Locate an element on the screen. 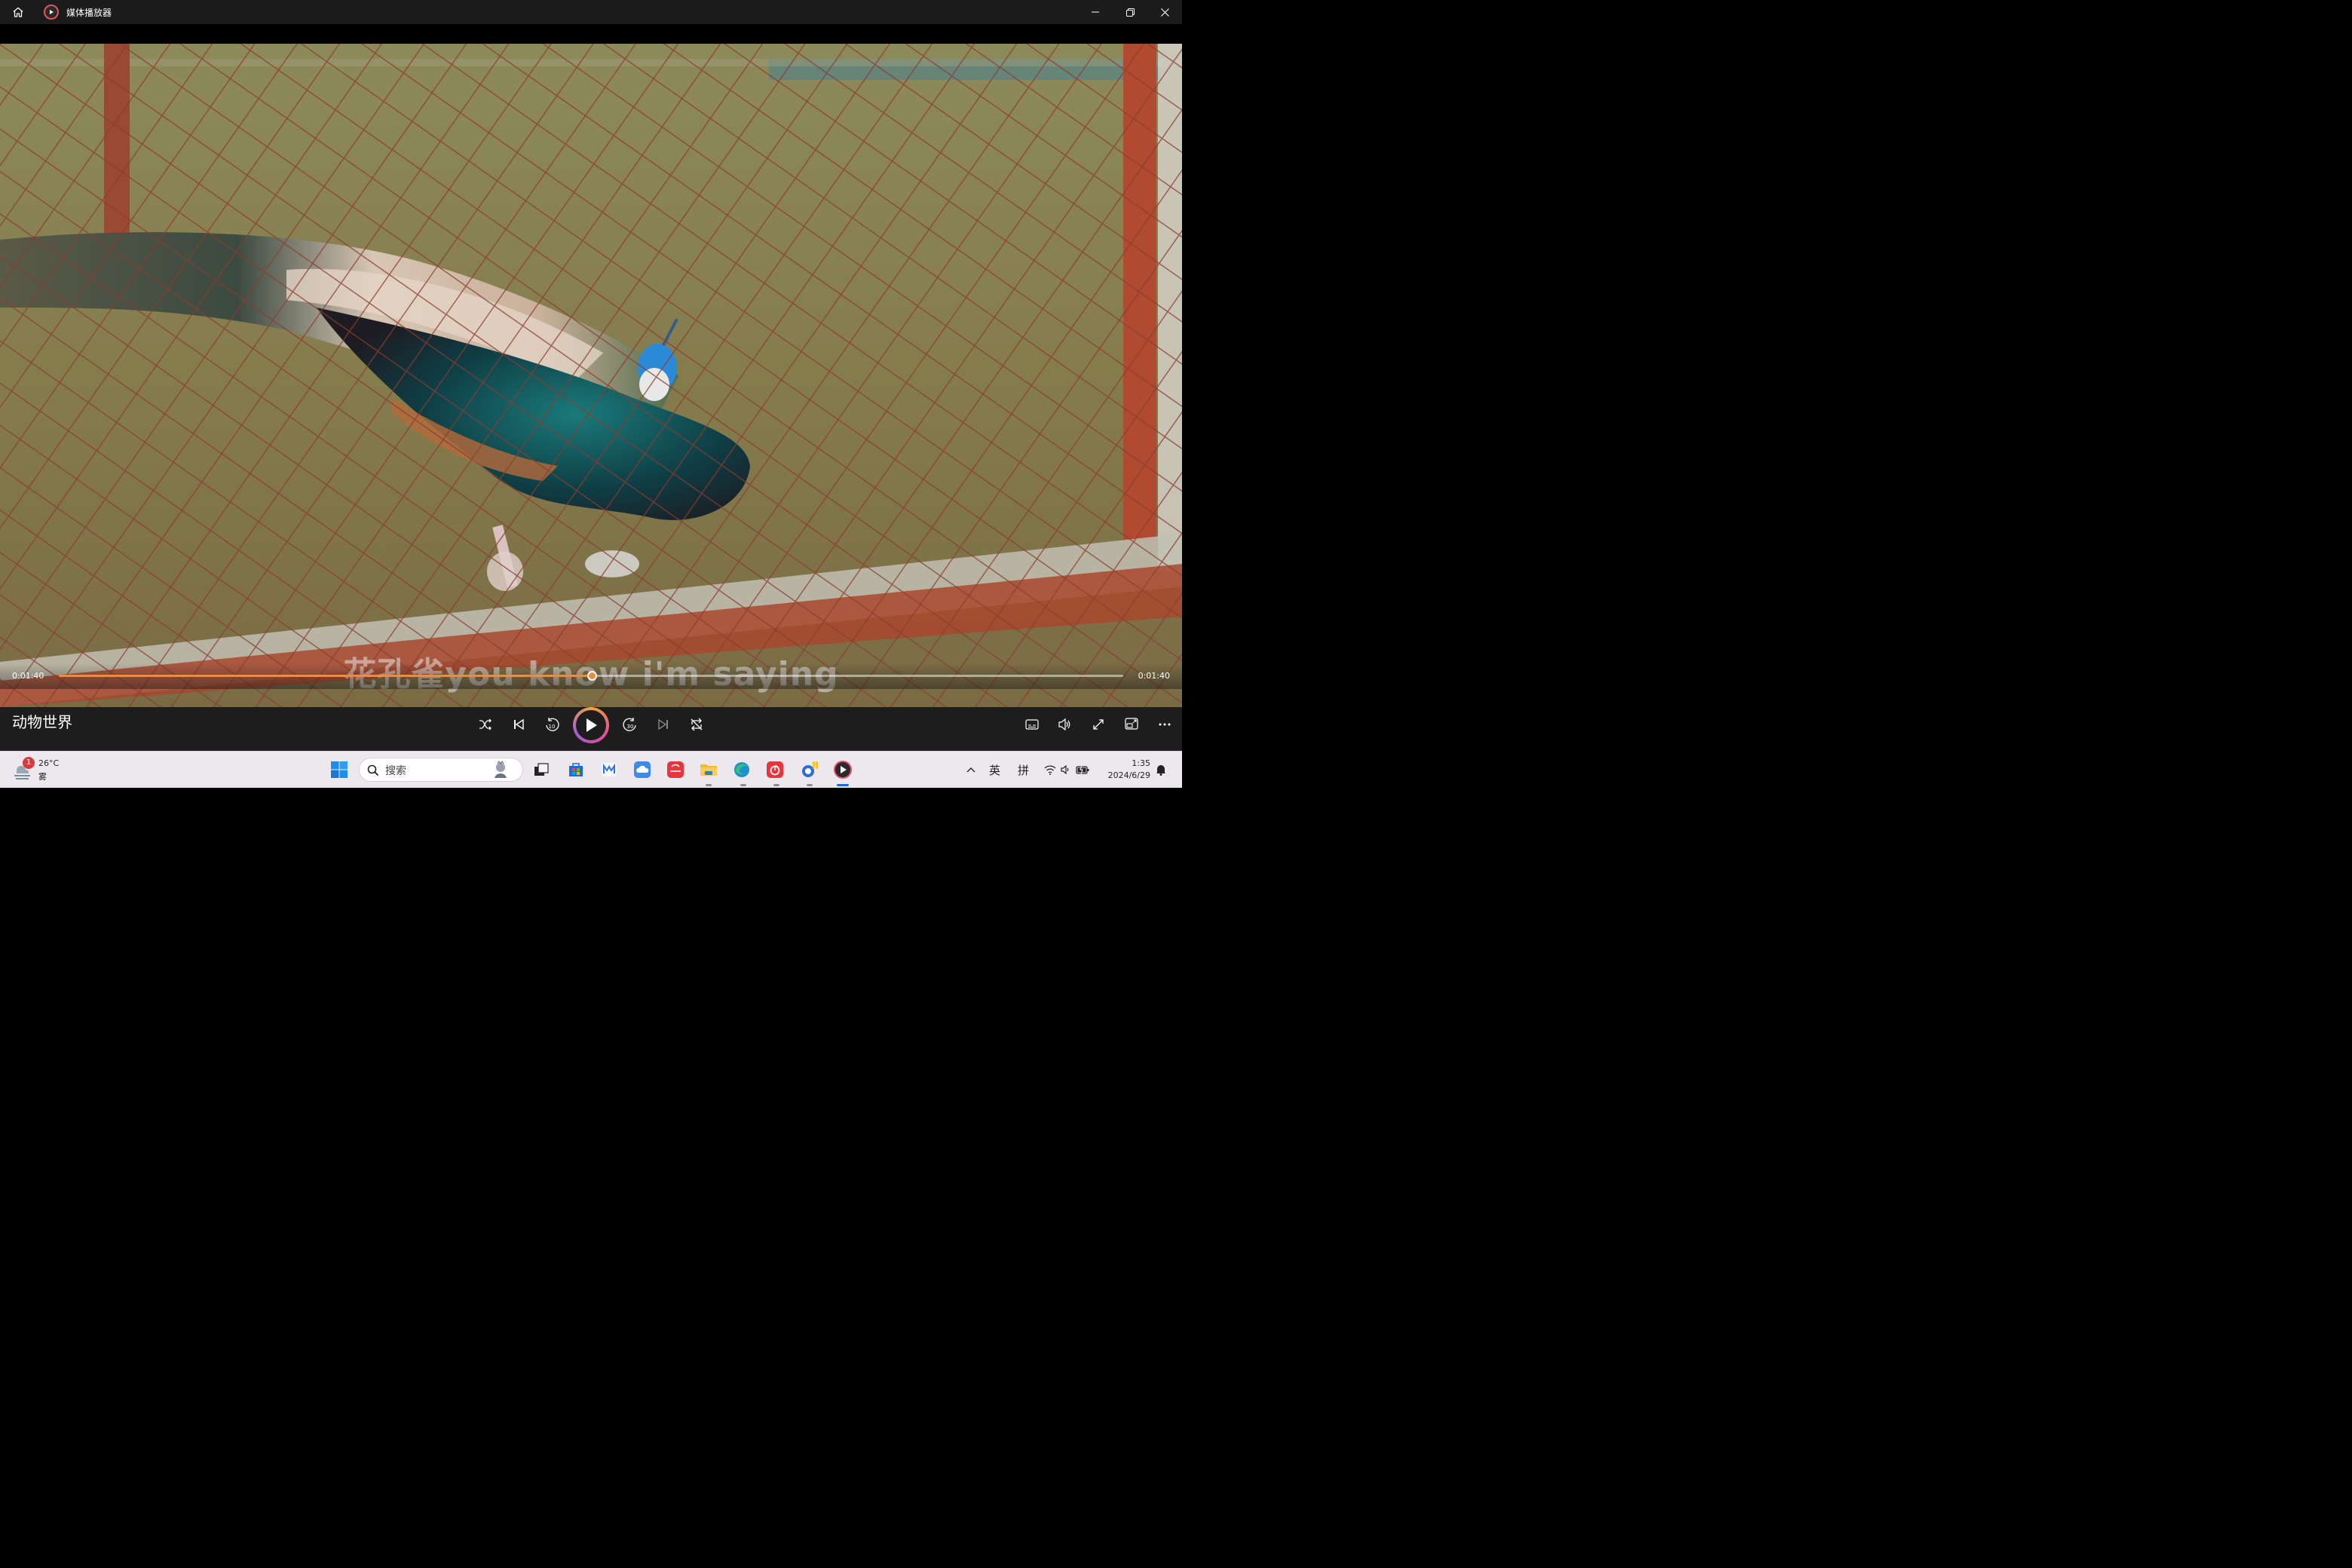 This screenshot has height=1568, width=2352. previous-button is located at coordinates (518, 724).